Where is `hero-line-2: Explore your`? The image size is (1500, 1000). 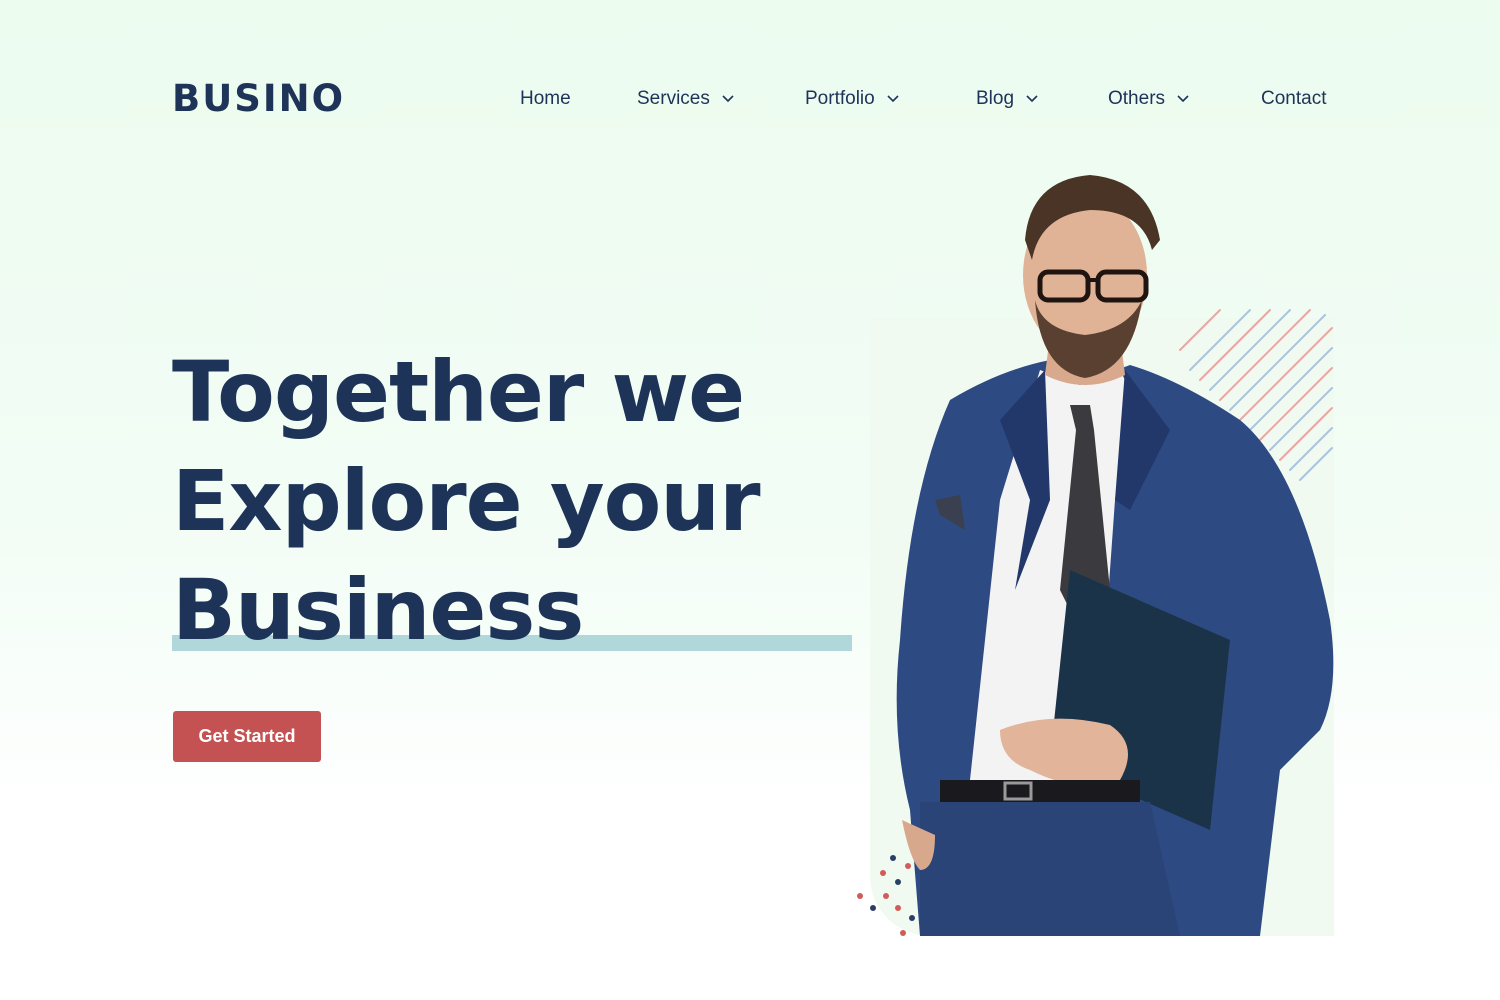
hero-line-2: Explore your is located at coordinates (466, 501).